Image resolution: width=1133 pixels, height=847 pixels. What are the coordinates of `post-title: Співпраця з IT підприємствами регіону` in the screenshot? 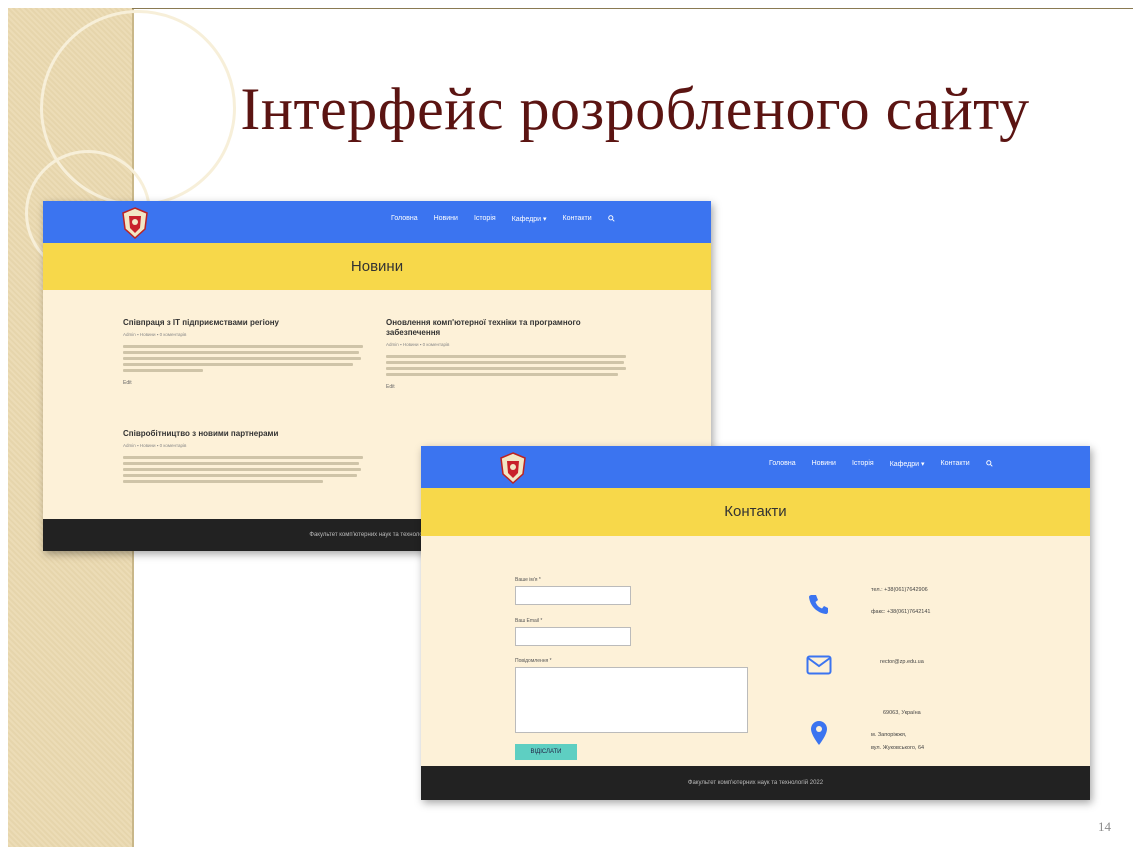 It's located at (243, 323).